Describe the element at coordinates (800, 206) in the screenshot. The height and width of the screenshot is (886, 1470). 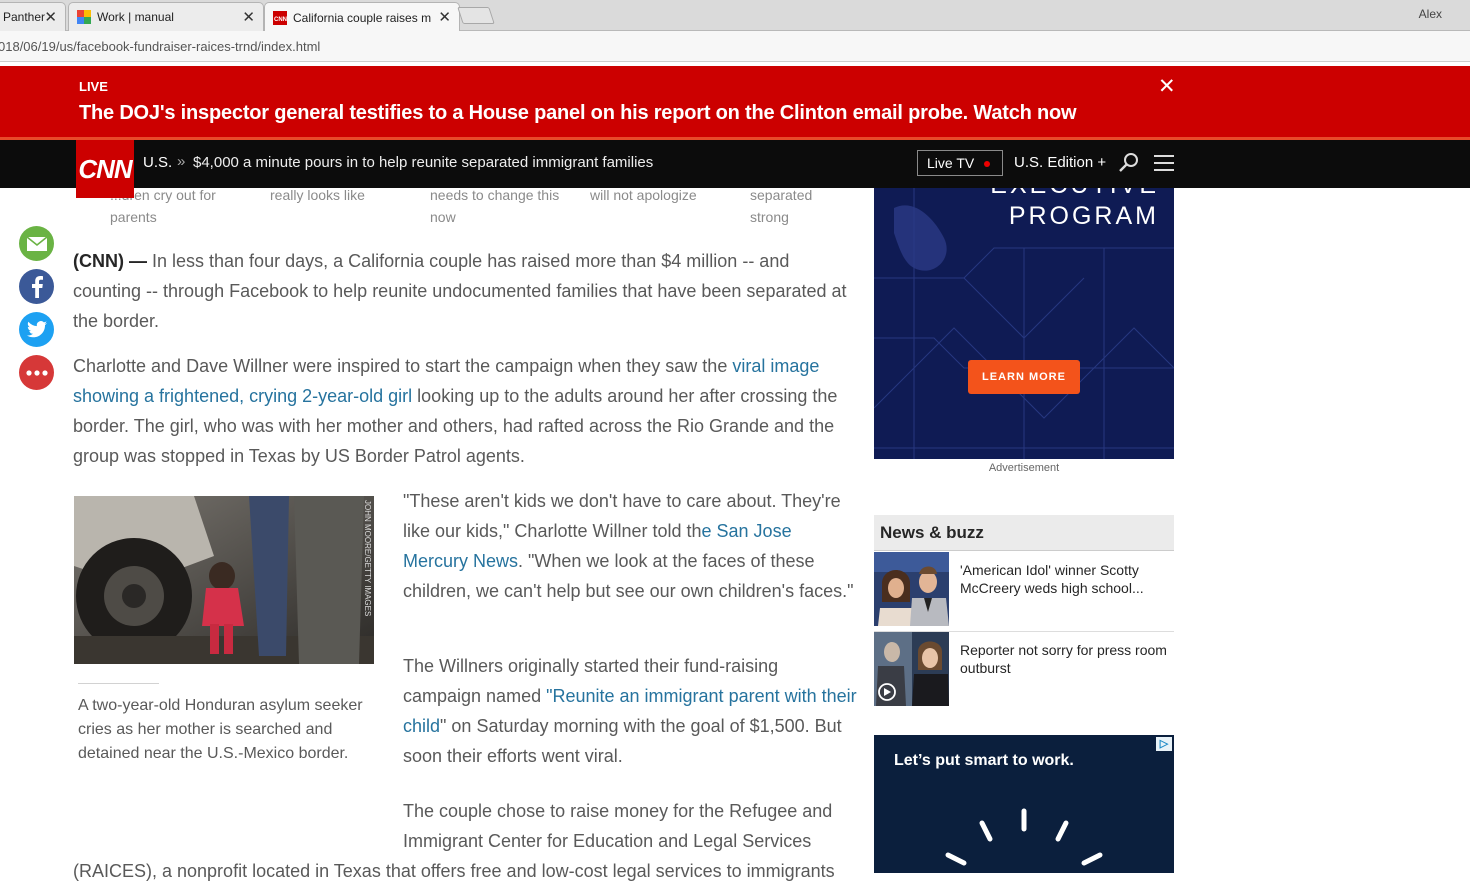
I see `related-story-5: separated strong` at that location.